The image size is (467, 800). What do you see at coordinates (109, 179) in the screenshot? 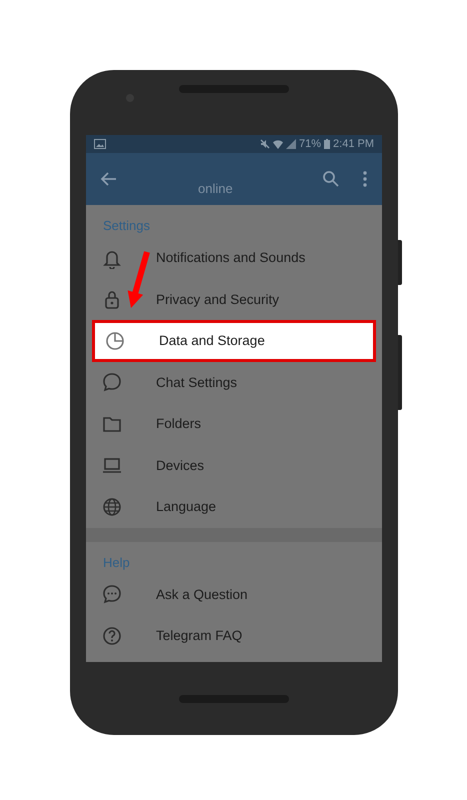
I see `back-arrow-icon` at bounding box center [109, 179].